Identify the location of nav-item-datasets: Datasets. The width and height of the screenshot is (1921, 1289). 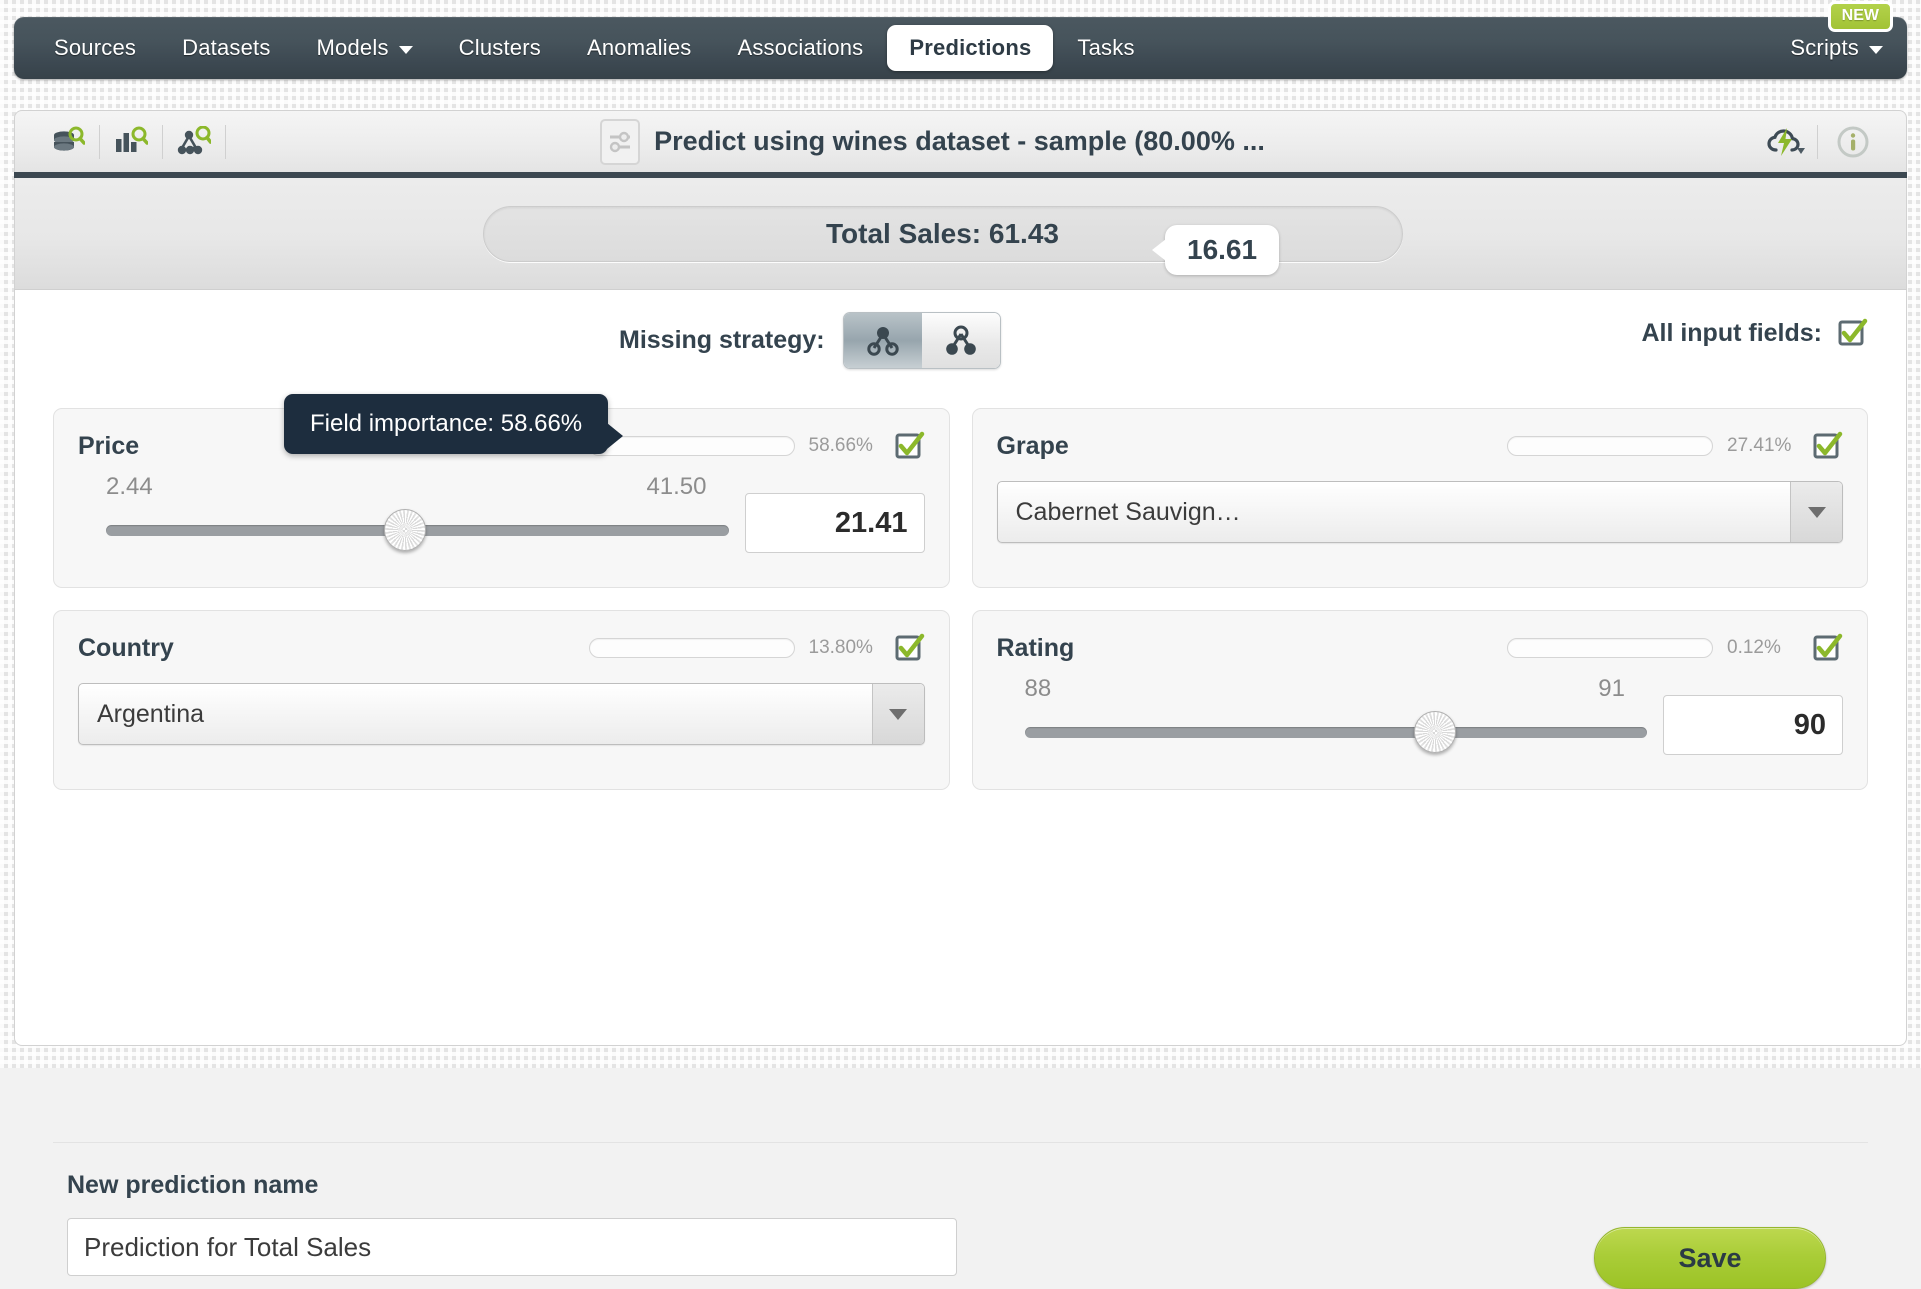
(226, 48).